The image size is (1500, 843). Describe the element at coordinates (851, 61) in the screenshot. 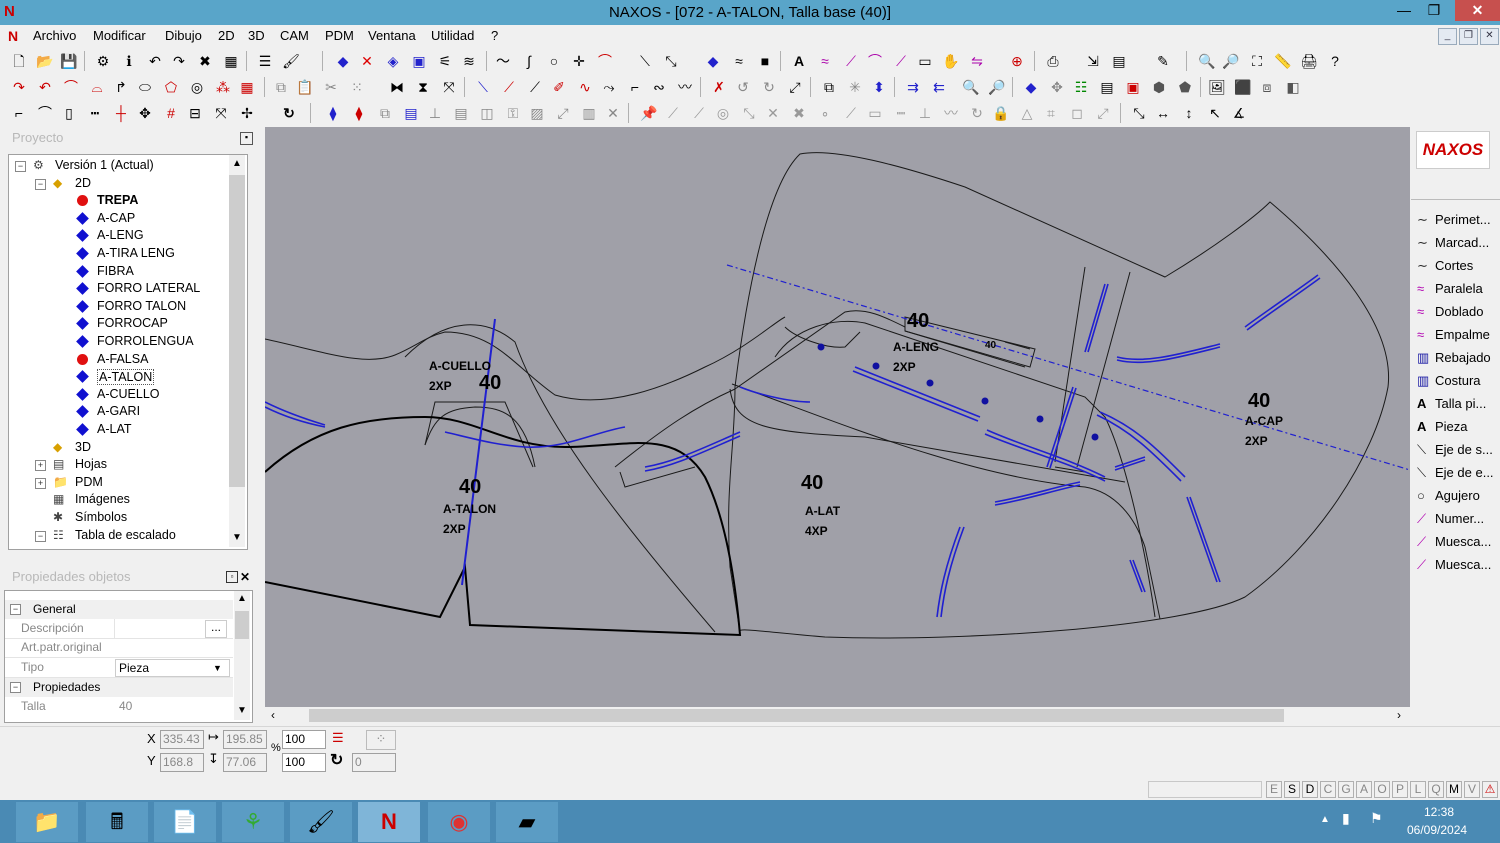

I see `cut-line-icon: ⟋` at that location.